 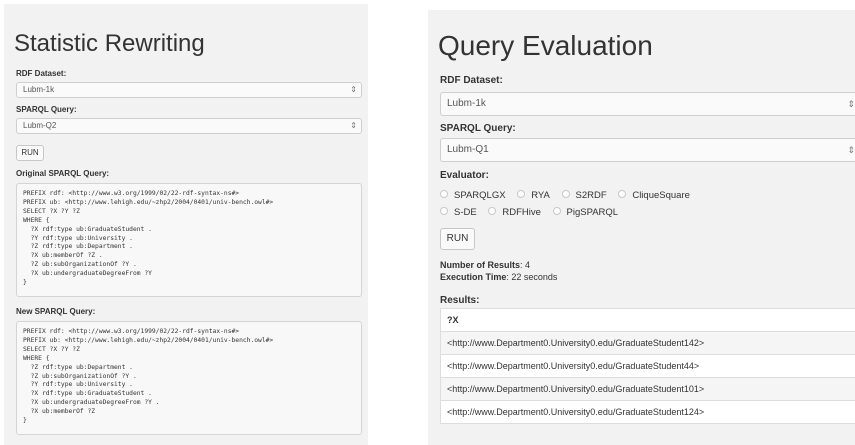 What do you see at coordinates (468, 149) in the screenshot?
I see `sparql-query-value: Lubm-Q1` at bounding box center [468, 149].